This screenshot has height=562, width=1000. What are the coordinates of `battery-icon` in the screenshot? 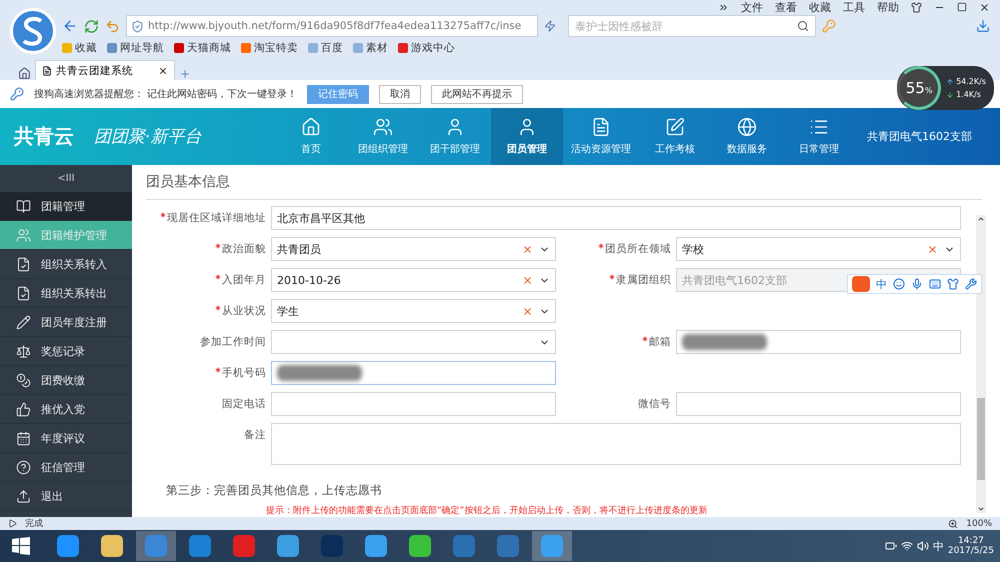 It's located at (890, 546).